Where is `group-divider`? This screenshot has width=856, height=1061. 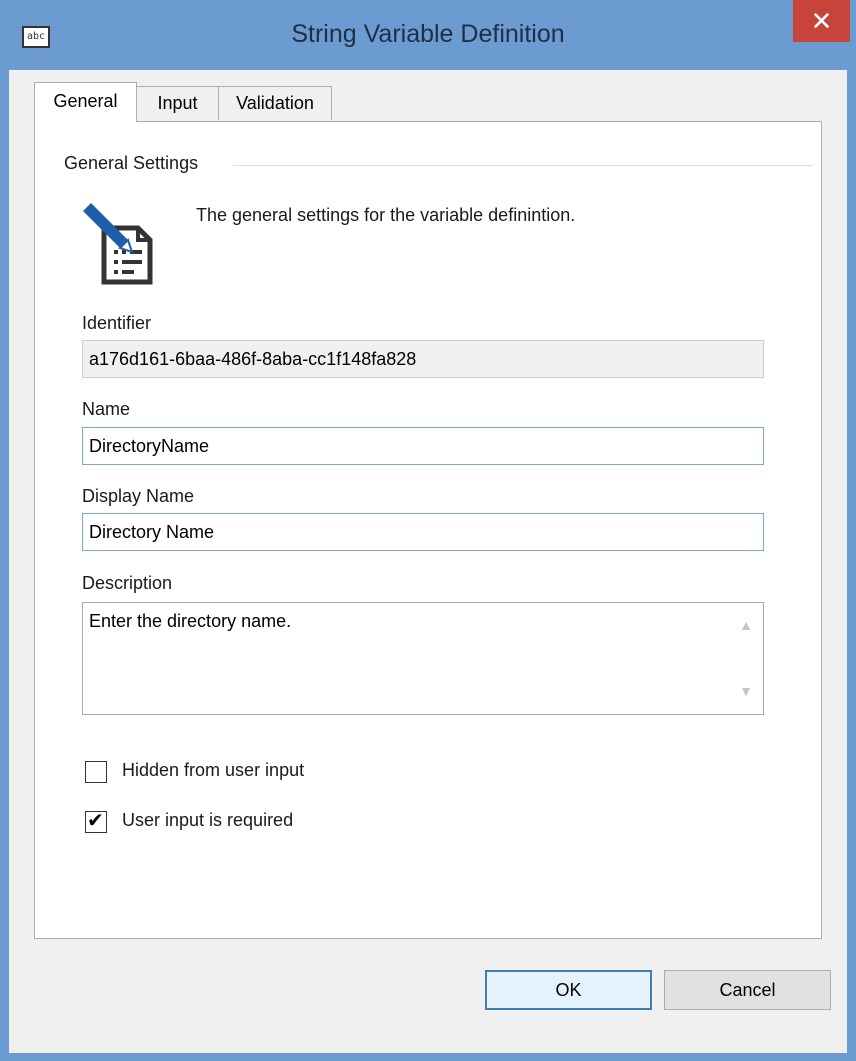 group-divider is located at coordinates (523, 165).